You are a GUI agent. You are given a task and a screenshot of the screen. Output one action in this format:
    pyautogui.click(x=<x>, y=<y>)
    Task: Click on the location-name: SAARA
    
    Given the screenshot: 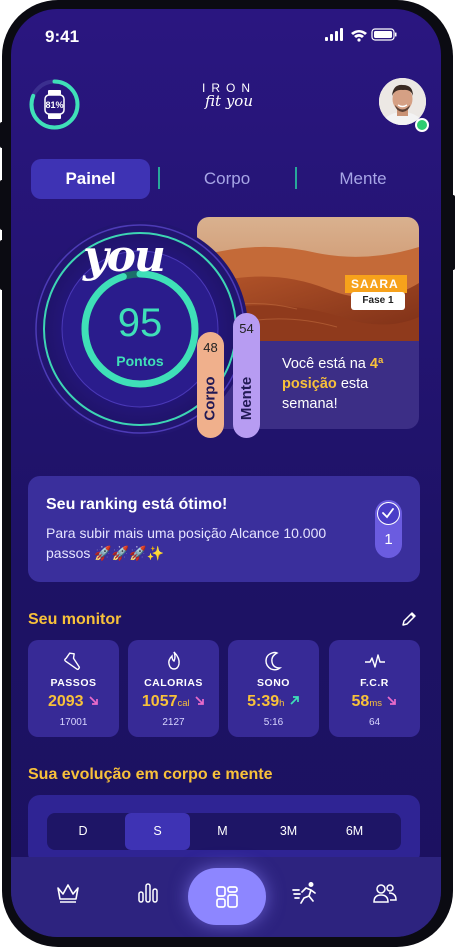 What is the action you would take?
    pyautogui.click(x=376, y=284)
    